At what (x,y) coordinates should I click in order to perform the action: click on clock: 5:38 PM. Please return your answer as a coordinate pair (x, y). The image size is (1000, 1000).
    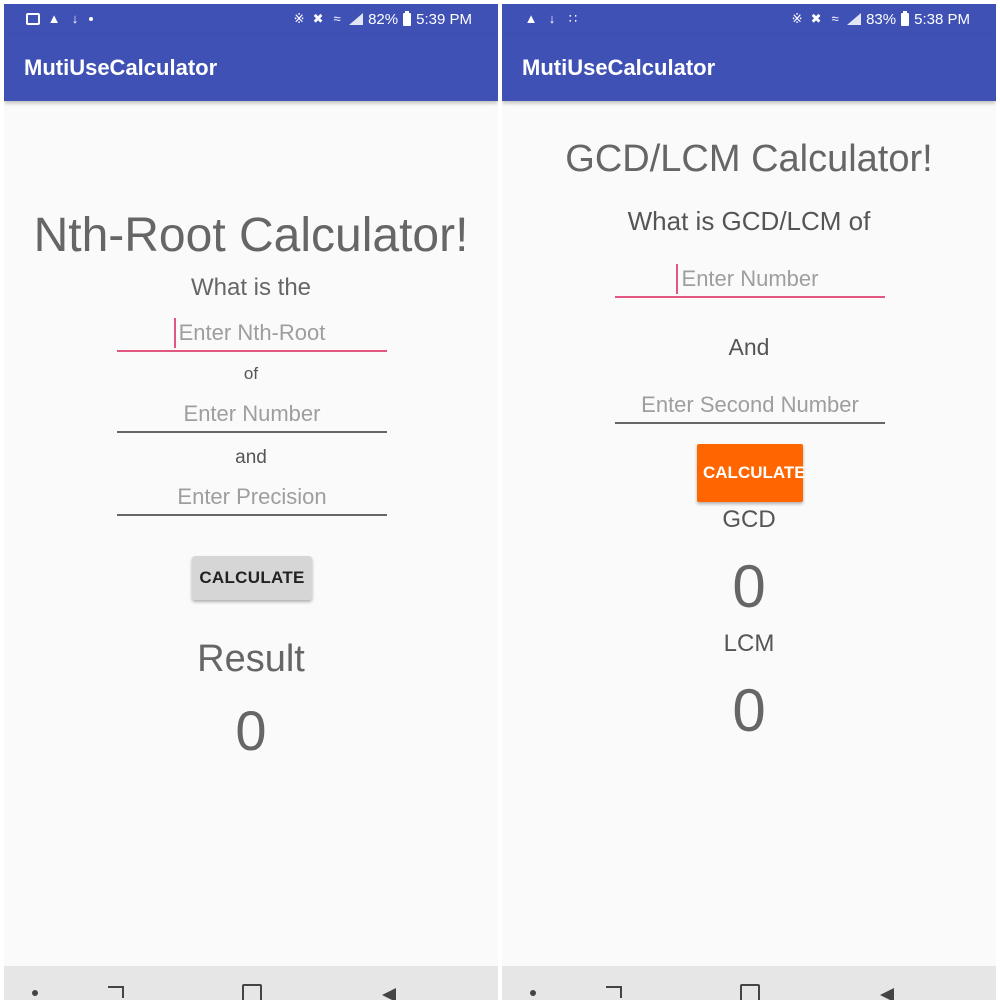
    Looking at the image, I should click on (942, 19).